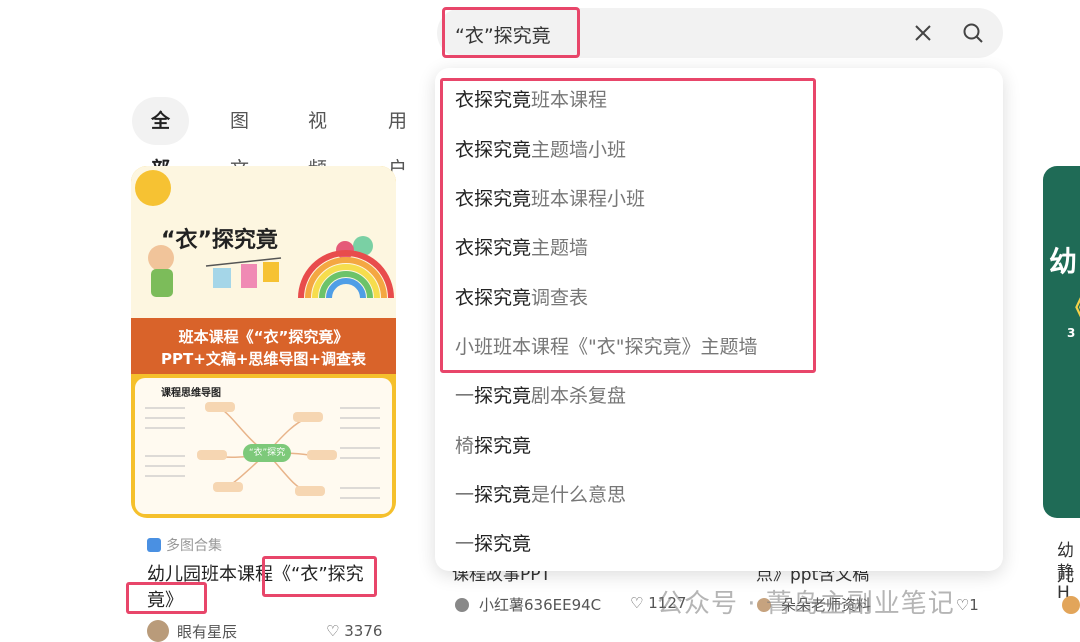 The height and width of the screenshot is (642, 1080). I want to click on cover-band-line-2: PPT+文稿+思维导图+调查表, so click(263, 359).